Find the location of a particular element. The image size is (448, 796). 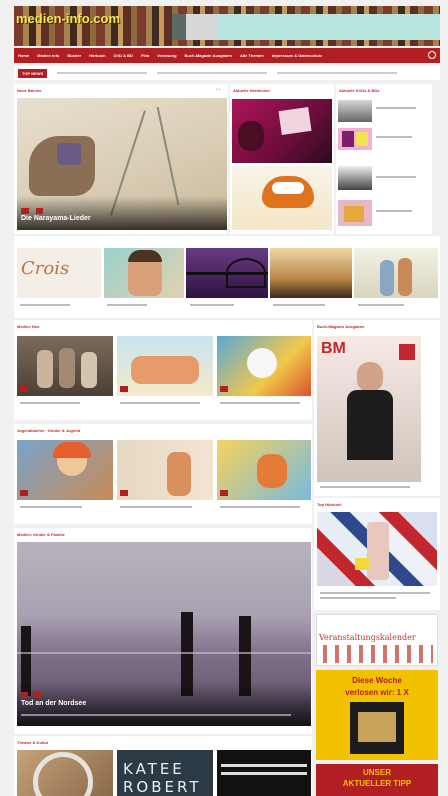

site-logo: medien-info.com is located at coordinates (68, 18).